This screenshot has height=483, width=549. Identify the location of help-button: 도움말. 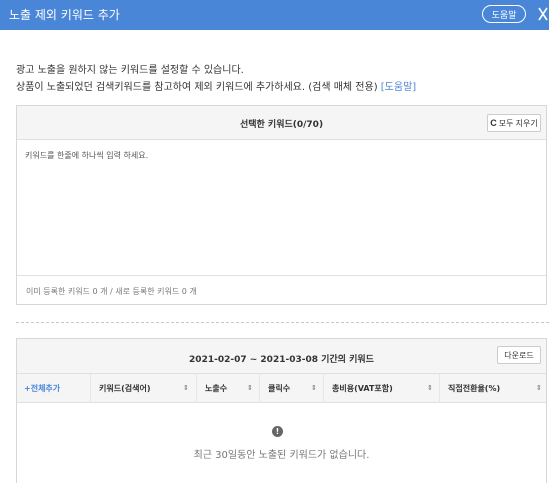
(504, 14).